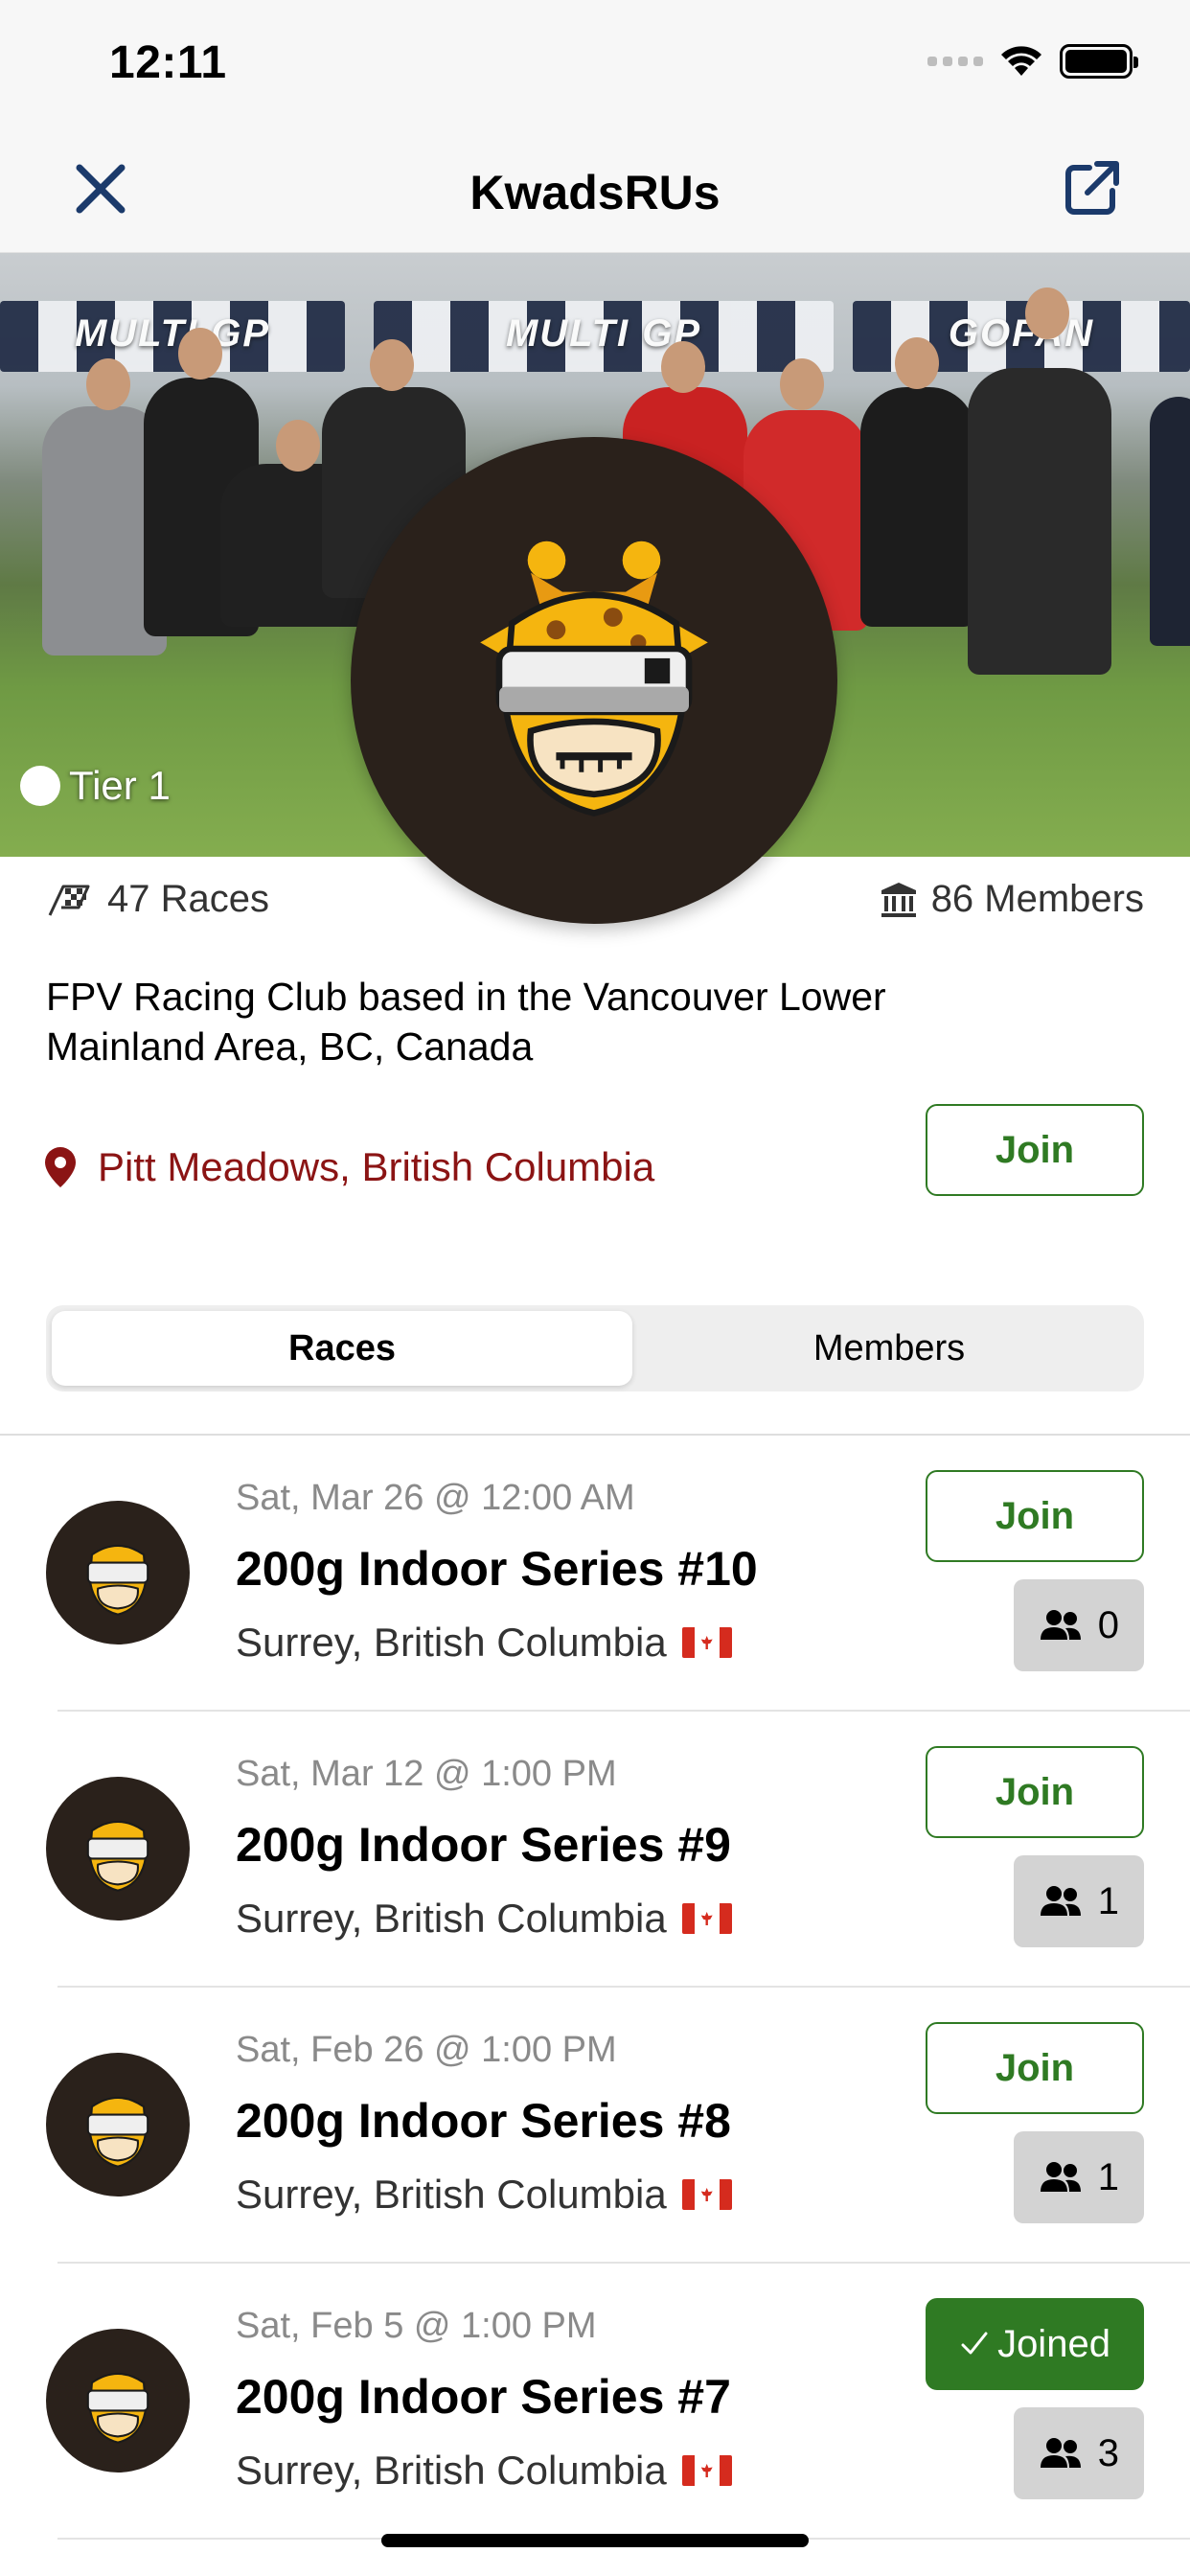 The image size is (1190, 2576). What do you see at coordinates (1053, 2343) in the screenshot?
I see `joined-label: Joined` at bounding box center [1053, 2343].